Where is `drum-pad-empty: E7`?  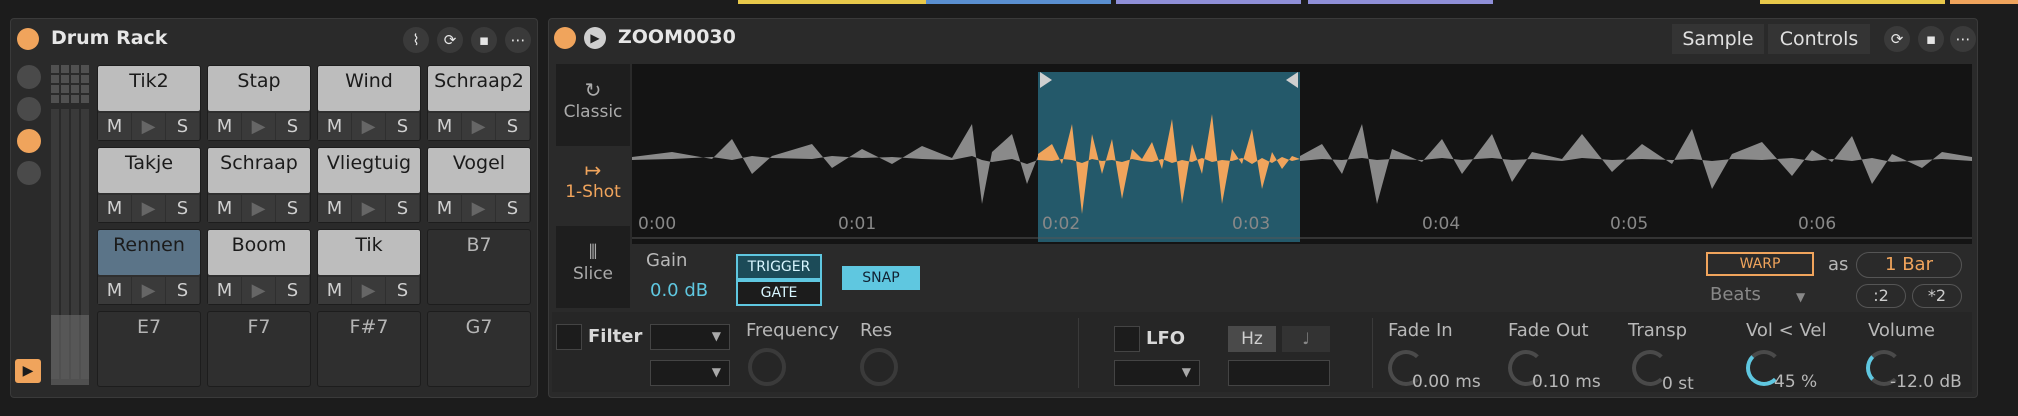
drum-pad-empty: E7 is located at coordinates (149, 349).